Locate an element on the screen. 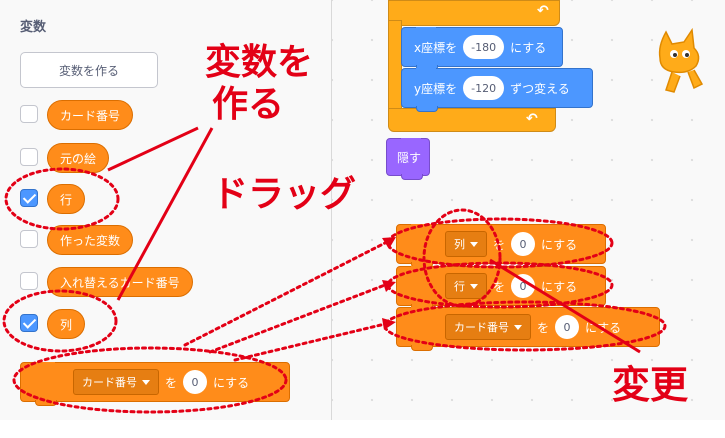  block-label: 隠す is located at coordinates (409, 157).